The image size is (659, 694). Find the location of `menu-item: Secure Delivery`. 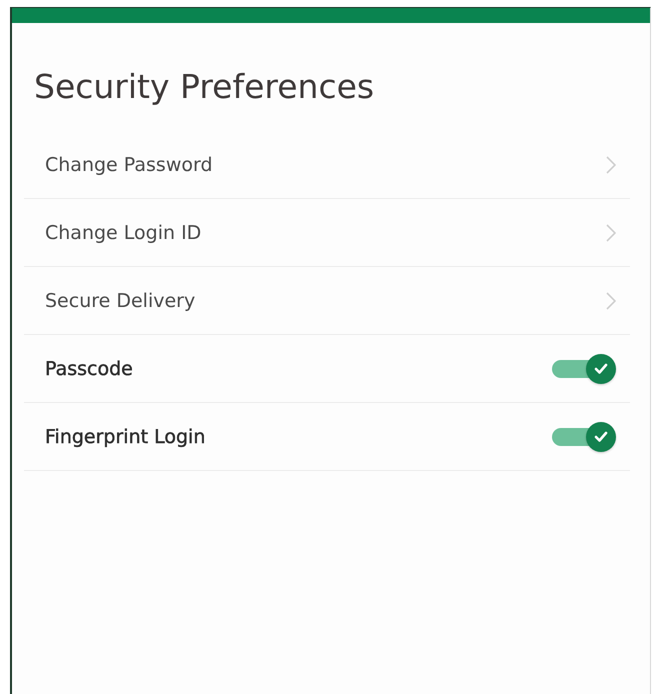

menu-item: Secure Delivery is located at coordinates (327, 301).